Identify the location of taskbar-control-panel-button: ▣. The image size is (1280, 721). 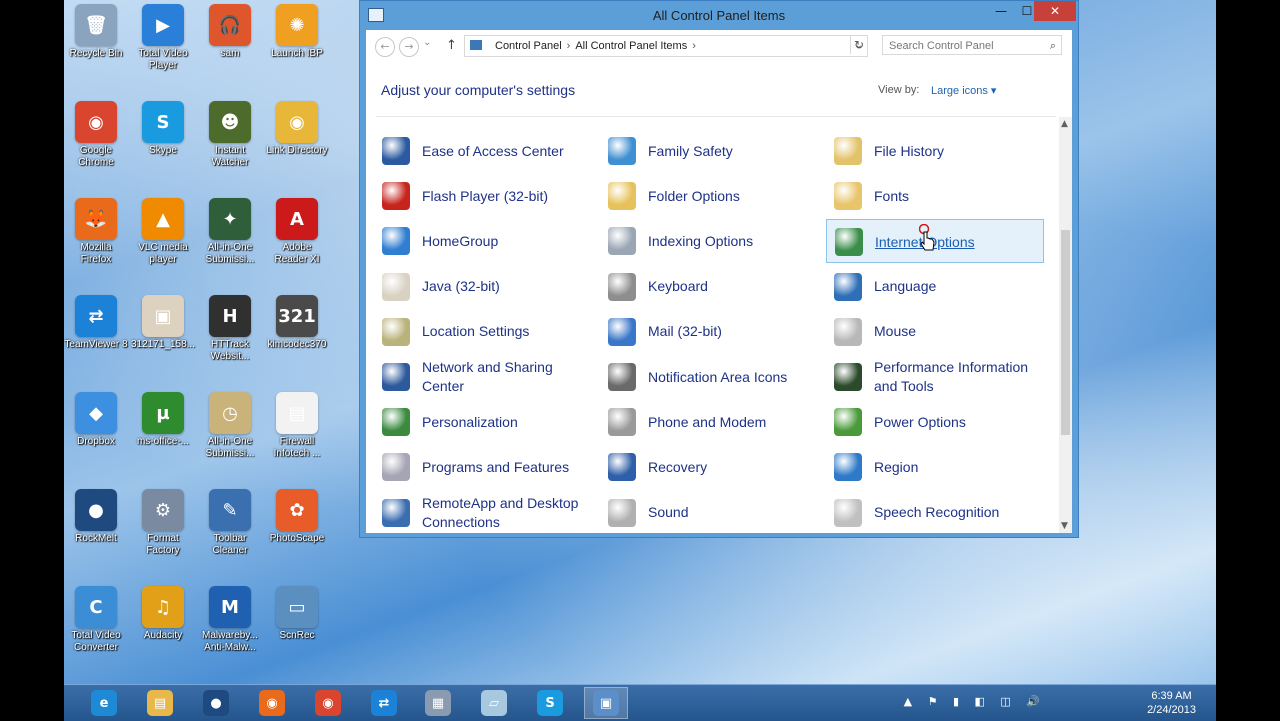
(606, 703).